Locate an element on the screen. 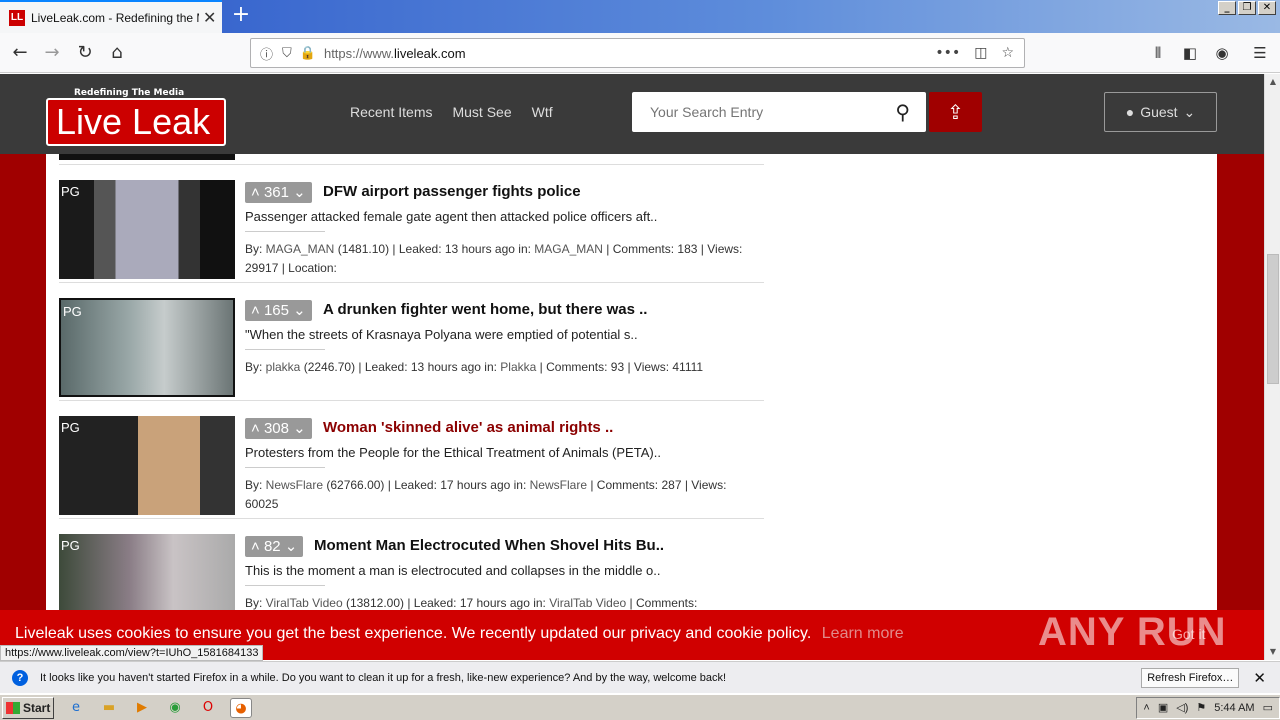 This screenshot has width=1280, height=720. back-icon: ← is located at coordinates (20, 53).